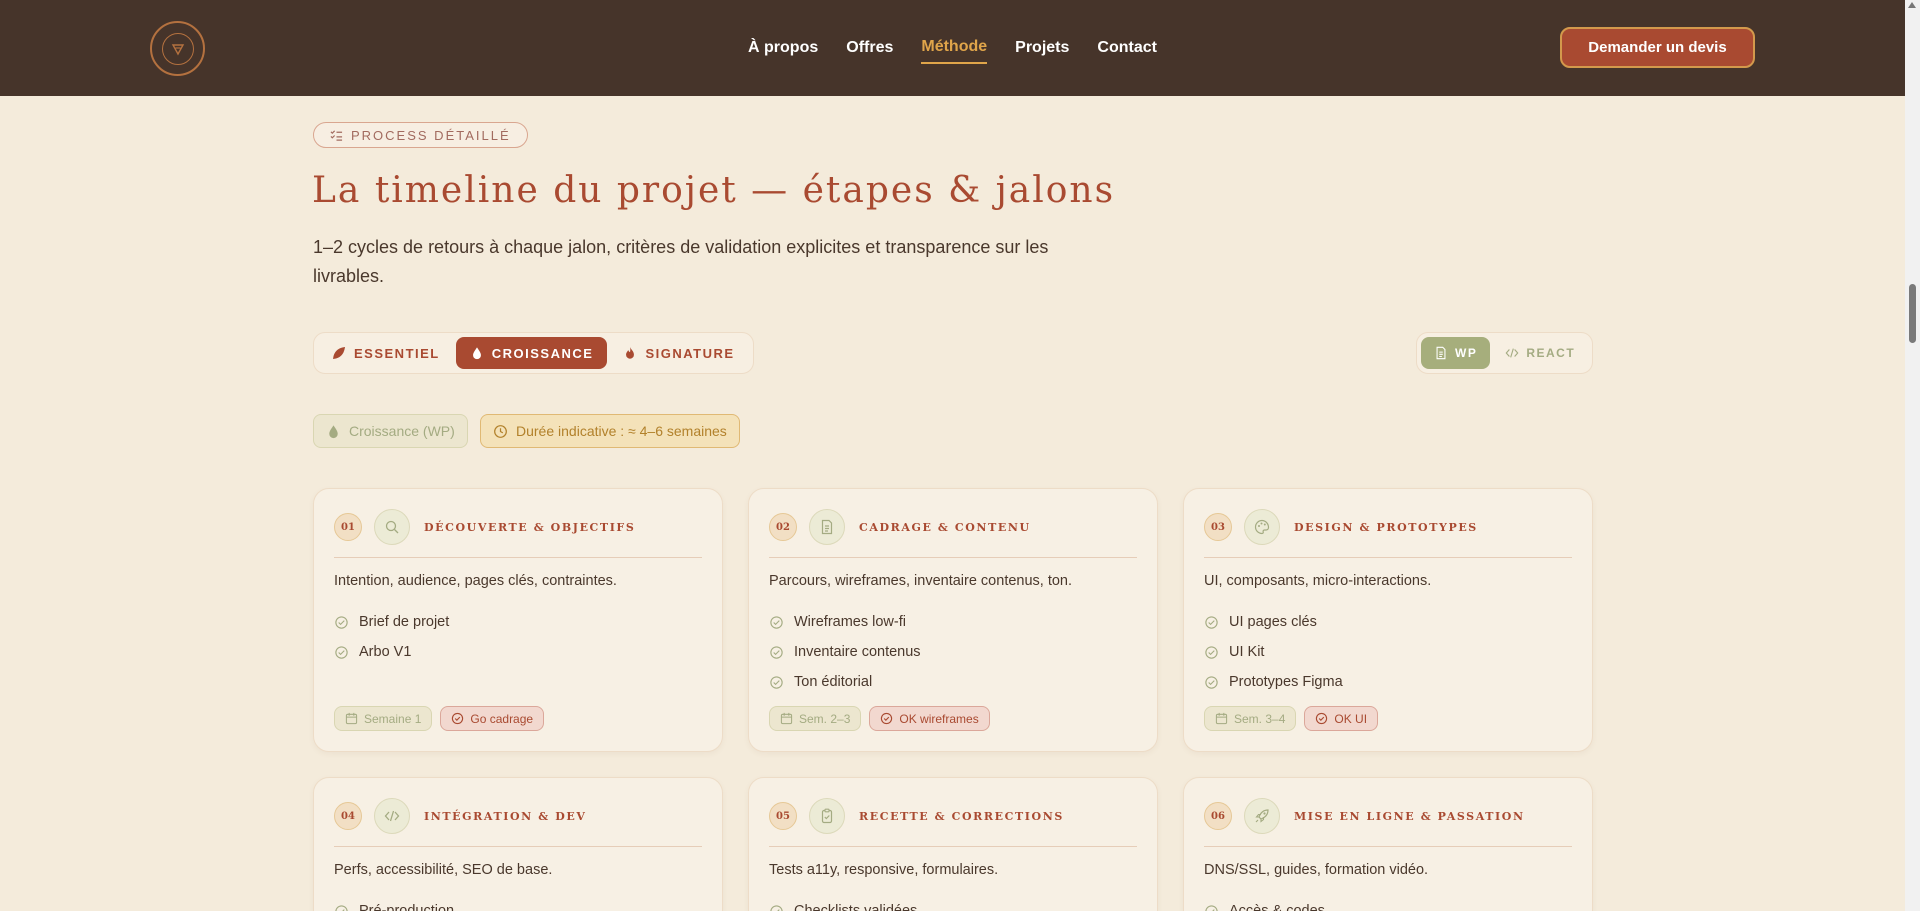 This screenshot has width=1920, height=911. What do you see at coordinates (610, 431) in the screenshot?
I see `duration-chip: Durée indicative : ≈ 4–6 semaines` at bounding box center [610, 431].